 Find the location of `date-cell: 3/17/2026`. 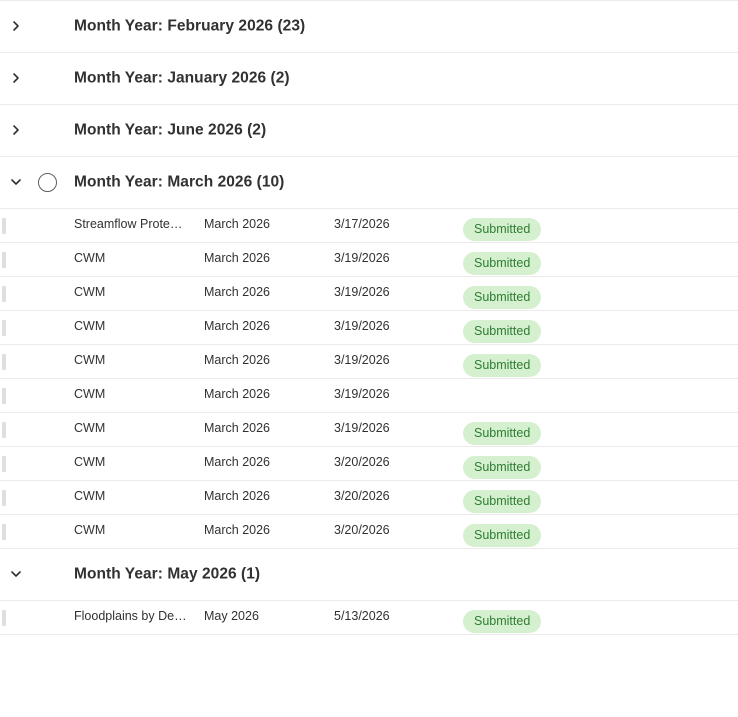

date-cell: 3/17/2026 is located at coordinates (362, 224).